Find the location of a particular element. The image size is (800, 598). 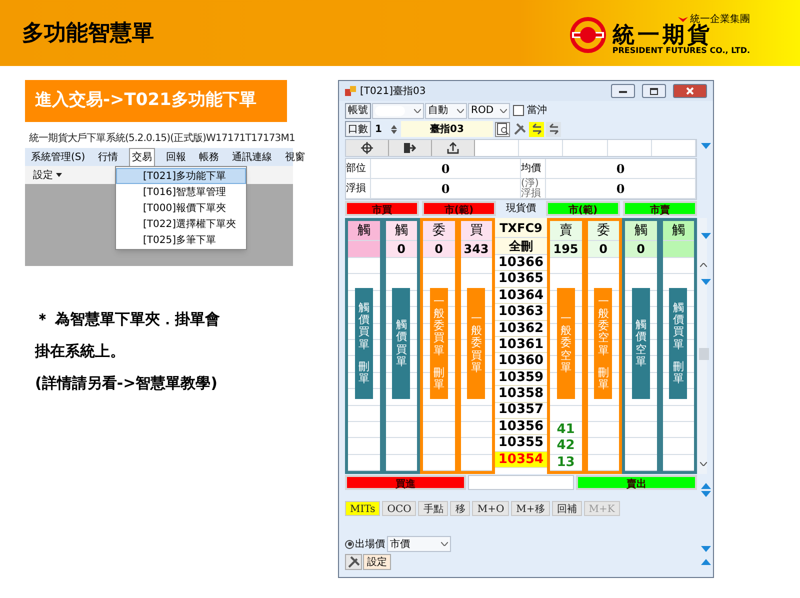

price-cell: 10354 is located at coordinates (521, 460).